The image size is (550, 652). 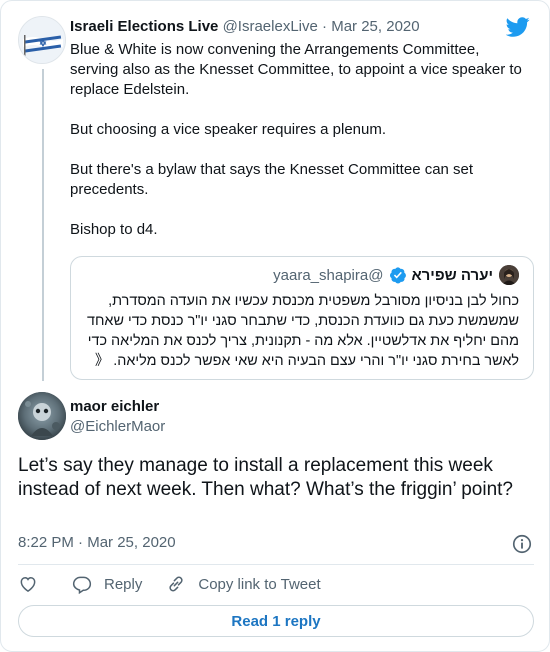 I want to click on quoted-author-handle: @yaara_shapira, so click(x=328, y=275).